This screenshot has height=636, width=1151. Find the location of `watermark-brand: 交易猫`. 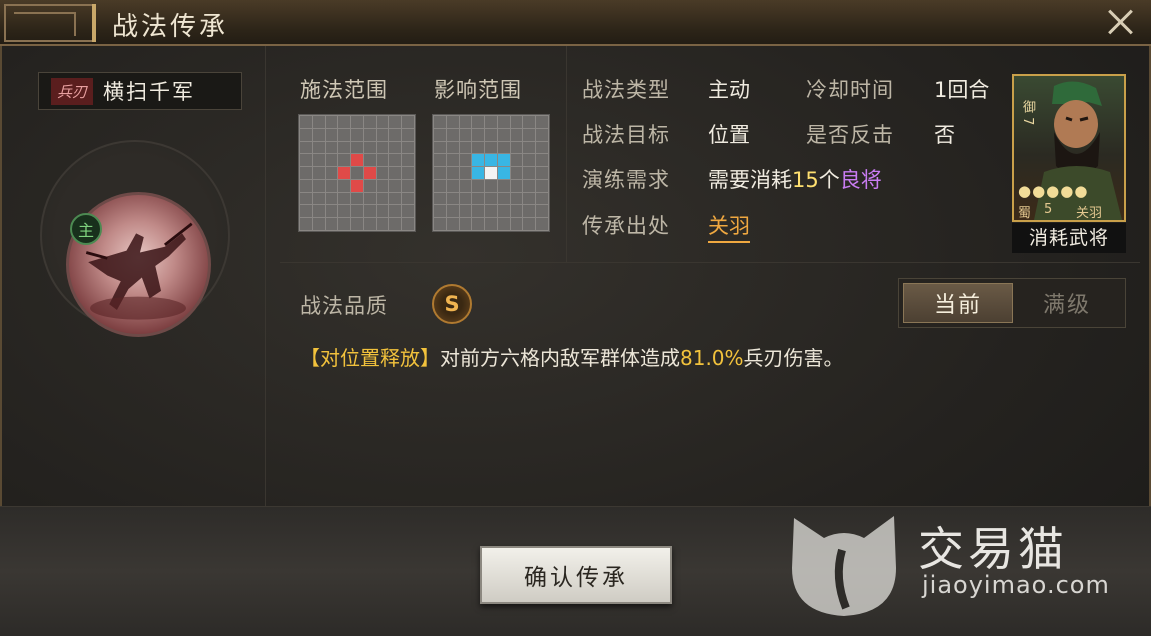

watermark-brand: 交易猫 is located at coordinates (993, 549).